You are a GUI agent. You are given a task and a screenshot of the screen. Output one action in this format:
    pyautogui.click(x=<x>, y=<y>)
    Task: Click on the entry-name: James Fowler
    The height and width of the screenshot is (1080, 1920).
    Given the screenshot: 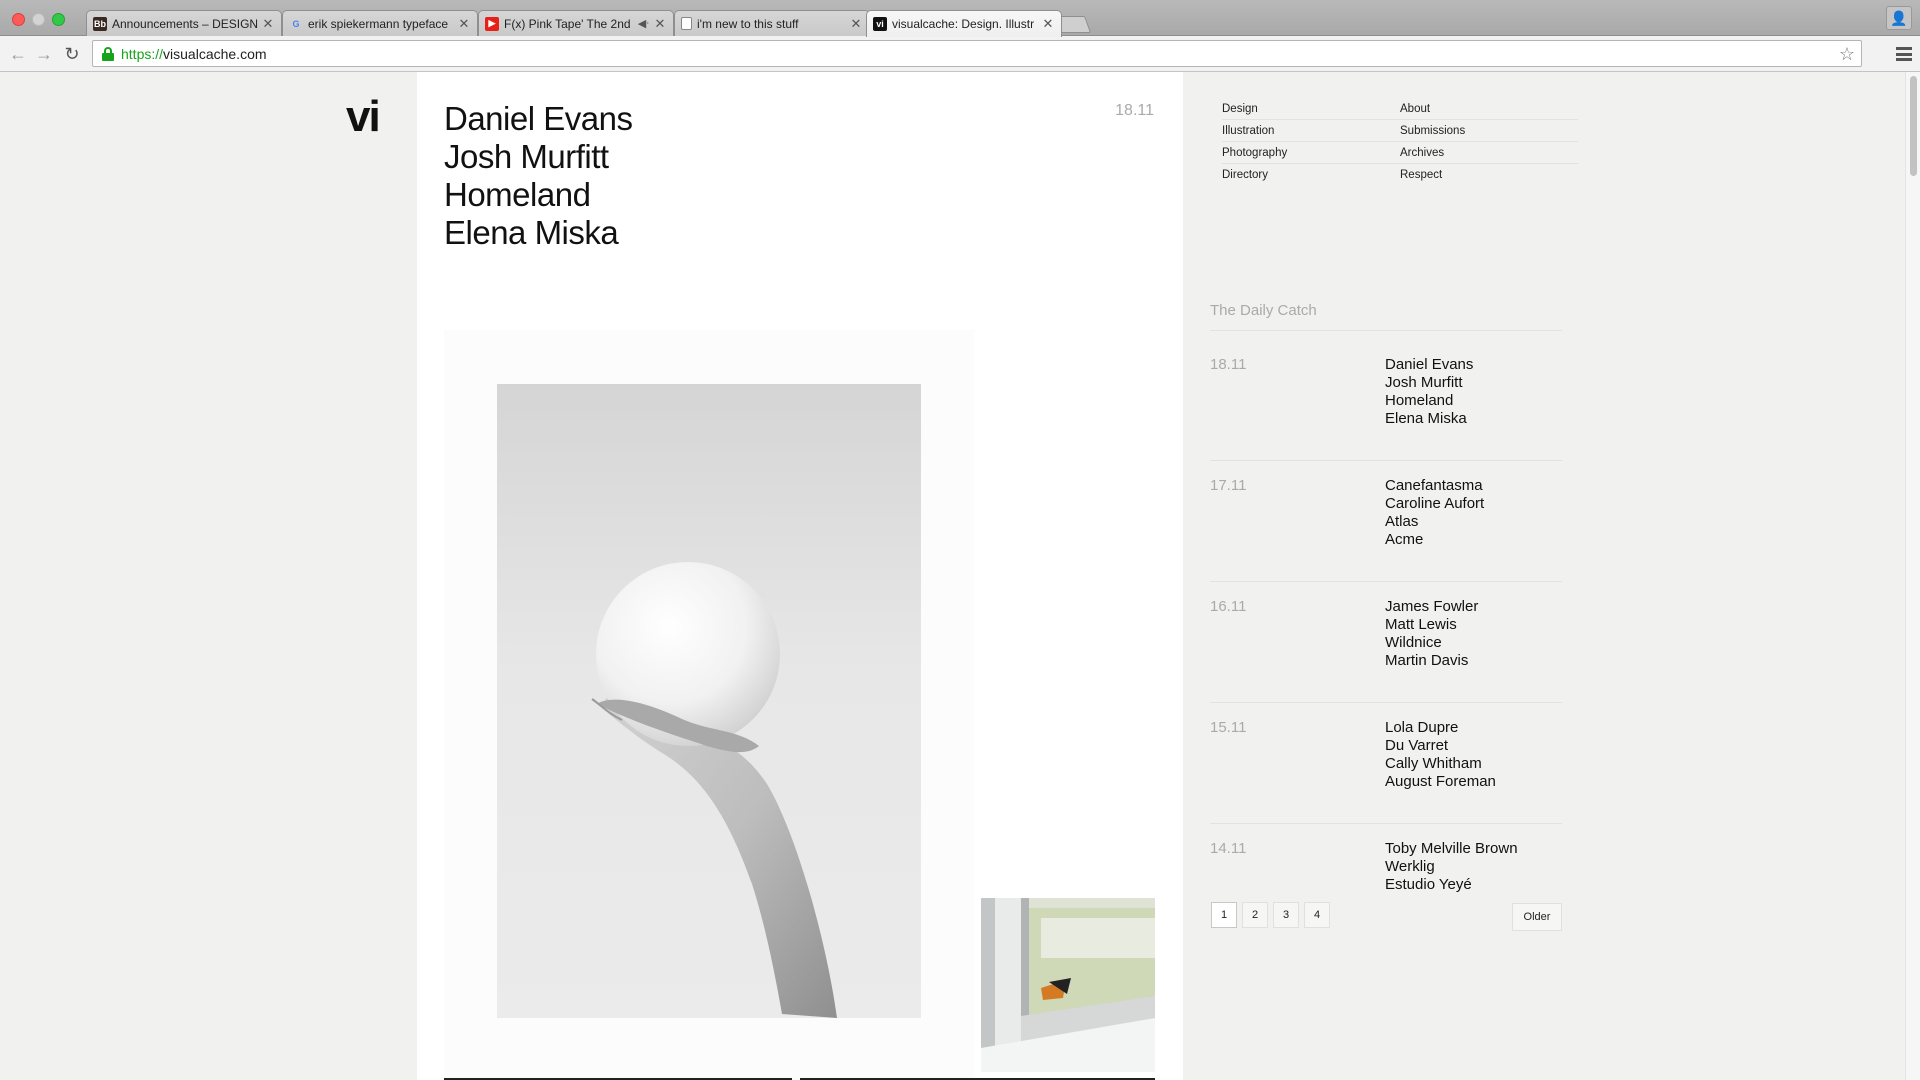 What is the action you would take?
    pyautogui.click(x=1431, y=607)
    